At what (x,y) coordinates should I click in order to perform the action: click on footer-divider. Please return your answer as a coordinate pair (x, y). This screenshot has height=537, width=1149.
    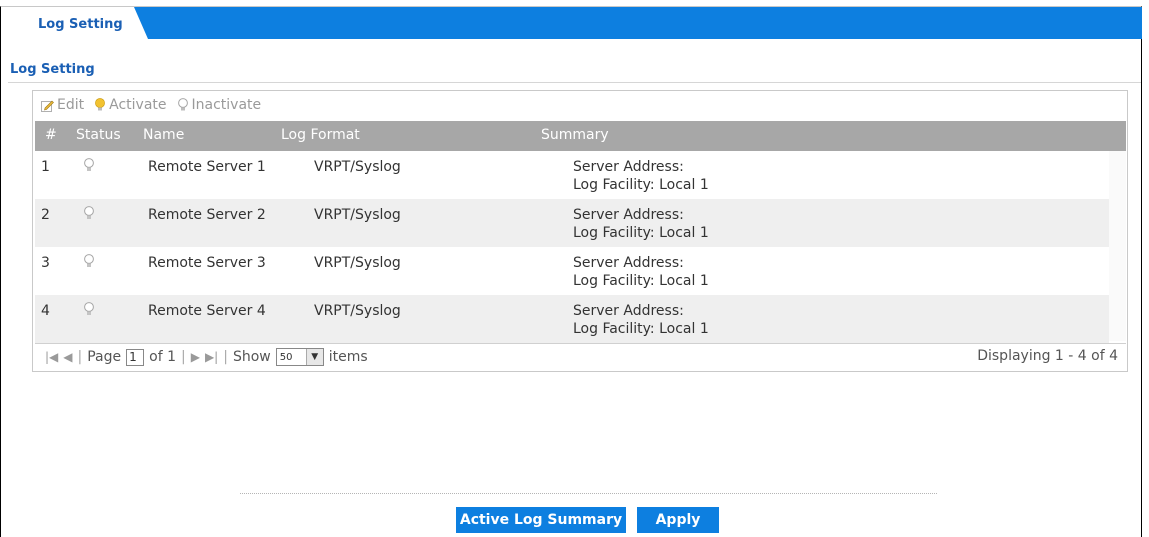
    Looking at the image, I should click on (588, 493).